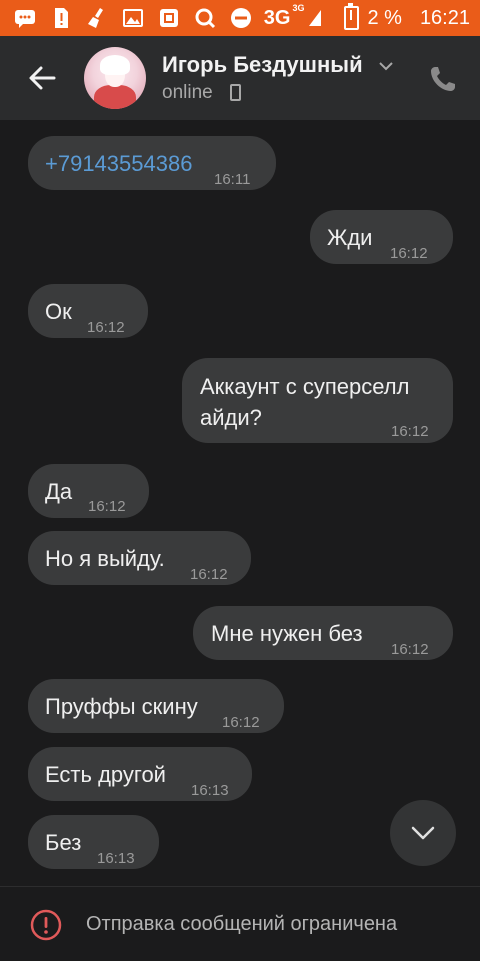 This screenshot has width=480, height=961. I want to click on message-time: 16:11, so click(232, 179).